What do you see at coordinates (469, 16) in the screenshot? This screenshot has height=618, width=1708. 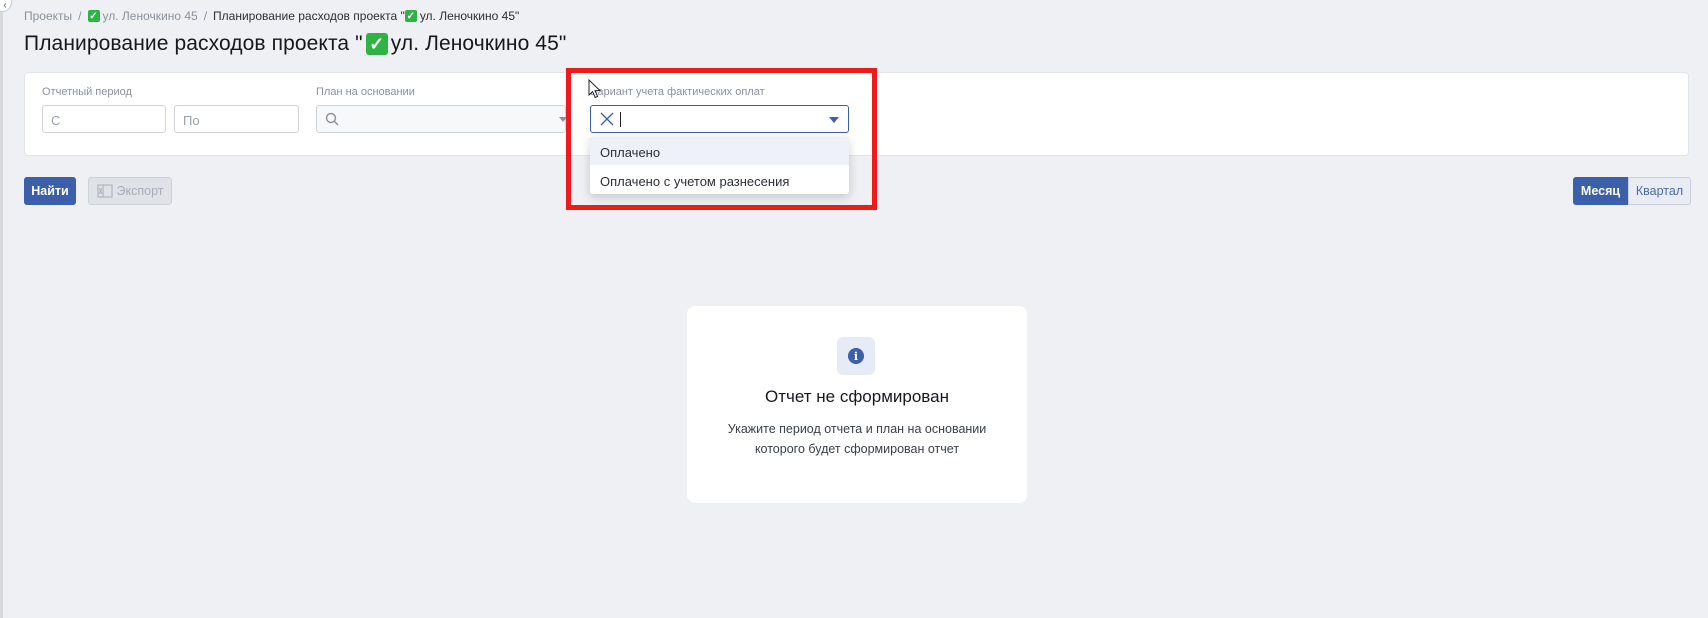 I see `breadcrumb-current-suffix: ул. Леночкино 45"` at bounding box center [469, 16].